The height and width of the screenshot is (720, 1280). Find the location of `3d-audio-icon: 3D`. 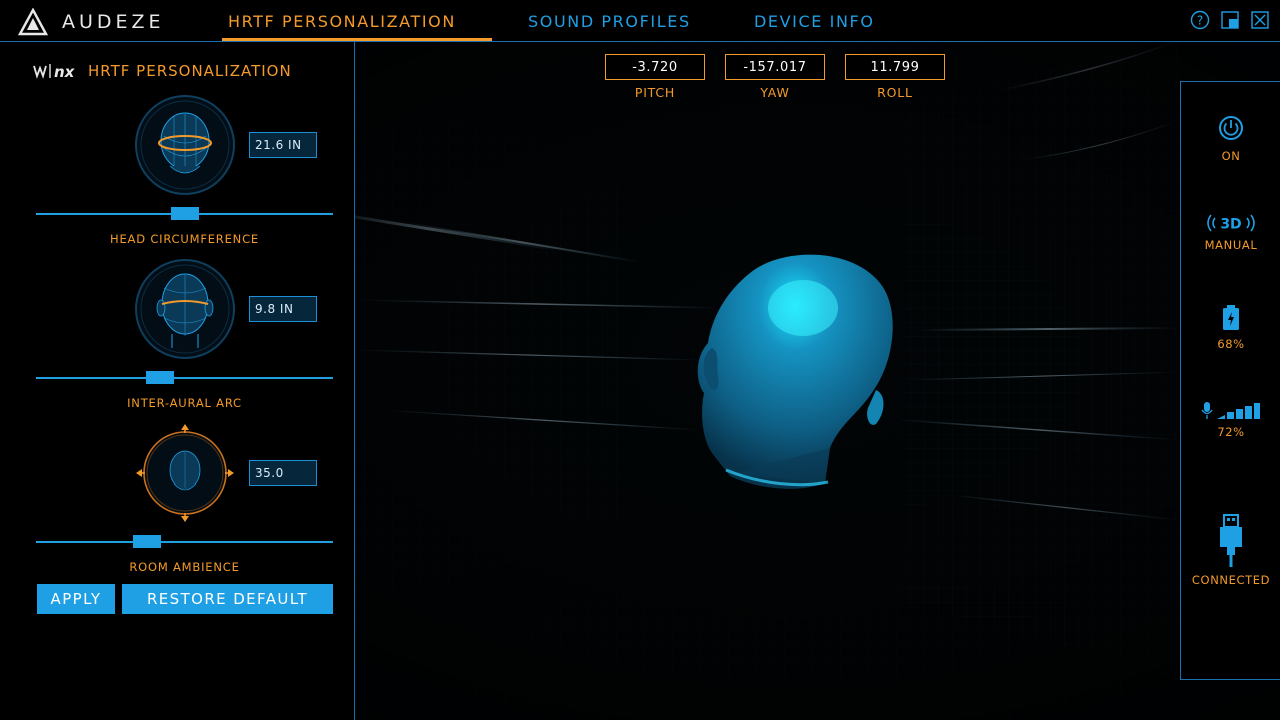

3d-audio-icon: 3D is located at coordinates (1231, 223).